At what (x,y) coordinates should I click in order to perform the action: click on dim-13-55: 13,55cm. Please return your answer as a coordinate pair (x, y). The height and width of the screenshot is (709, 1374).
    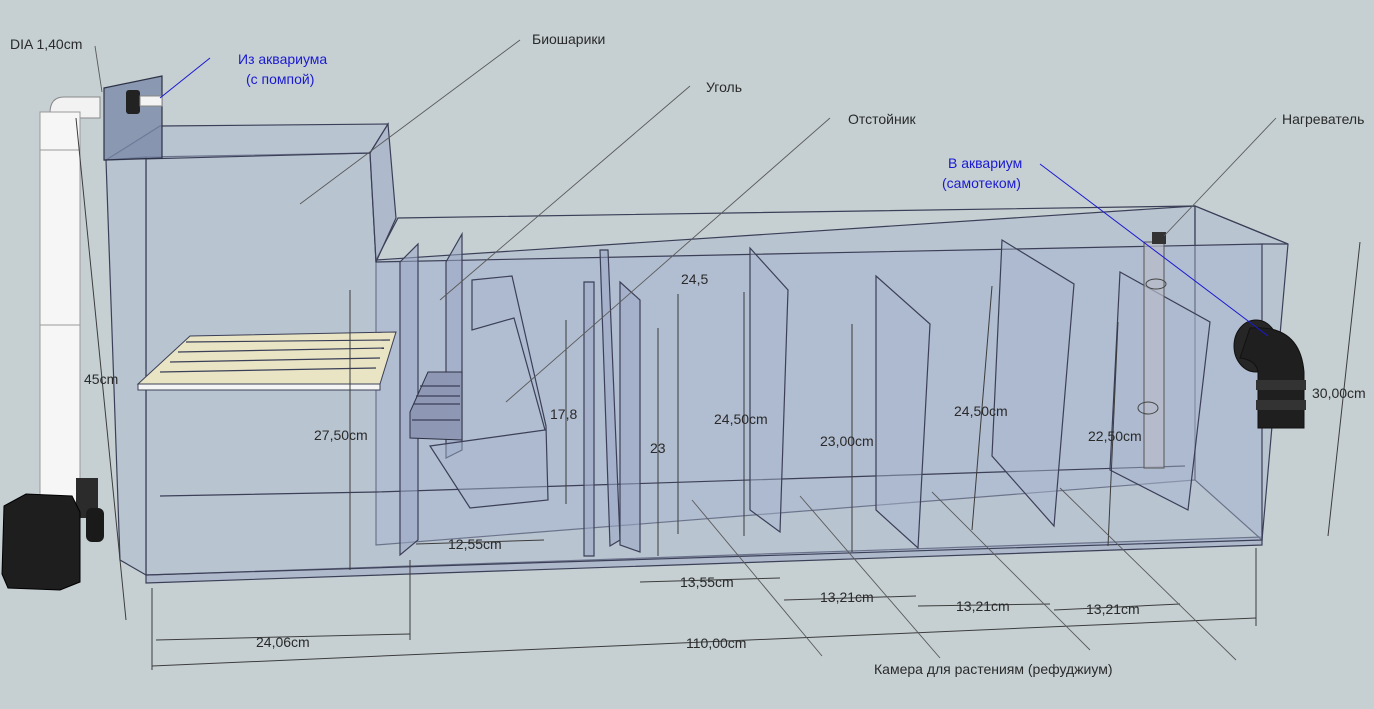
    Looking at the image, I should click on (707, 582).